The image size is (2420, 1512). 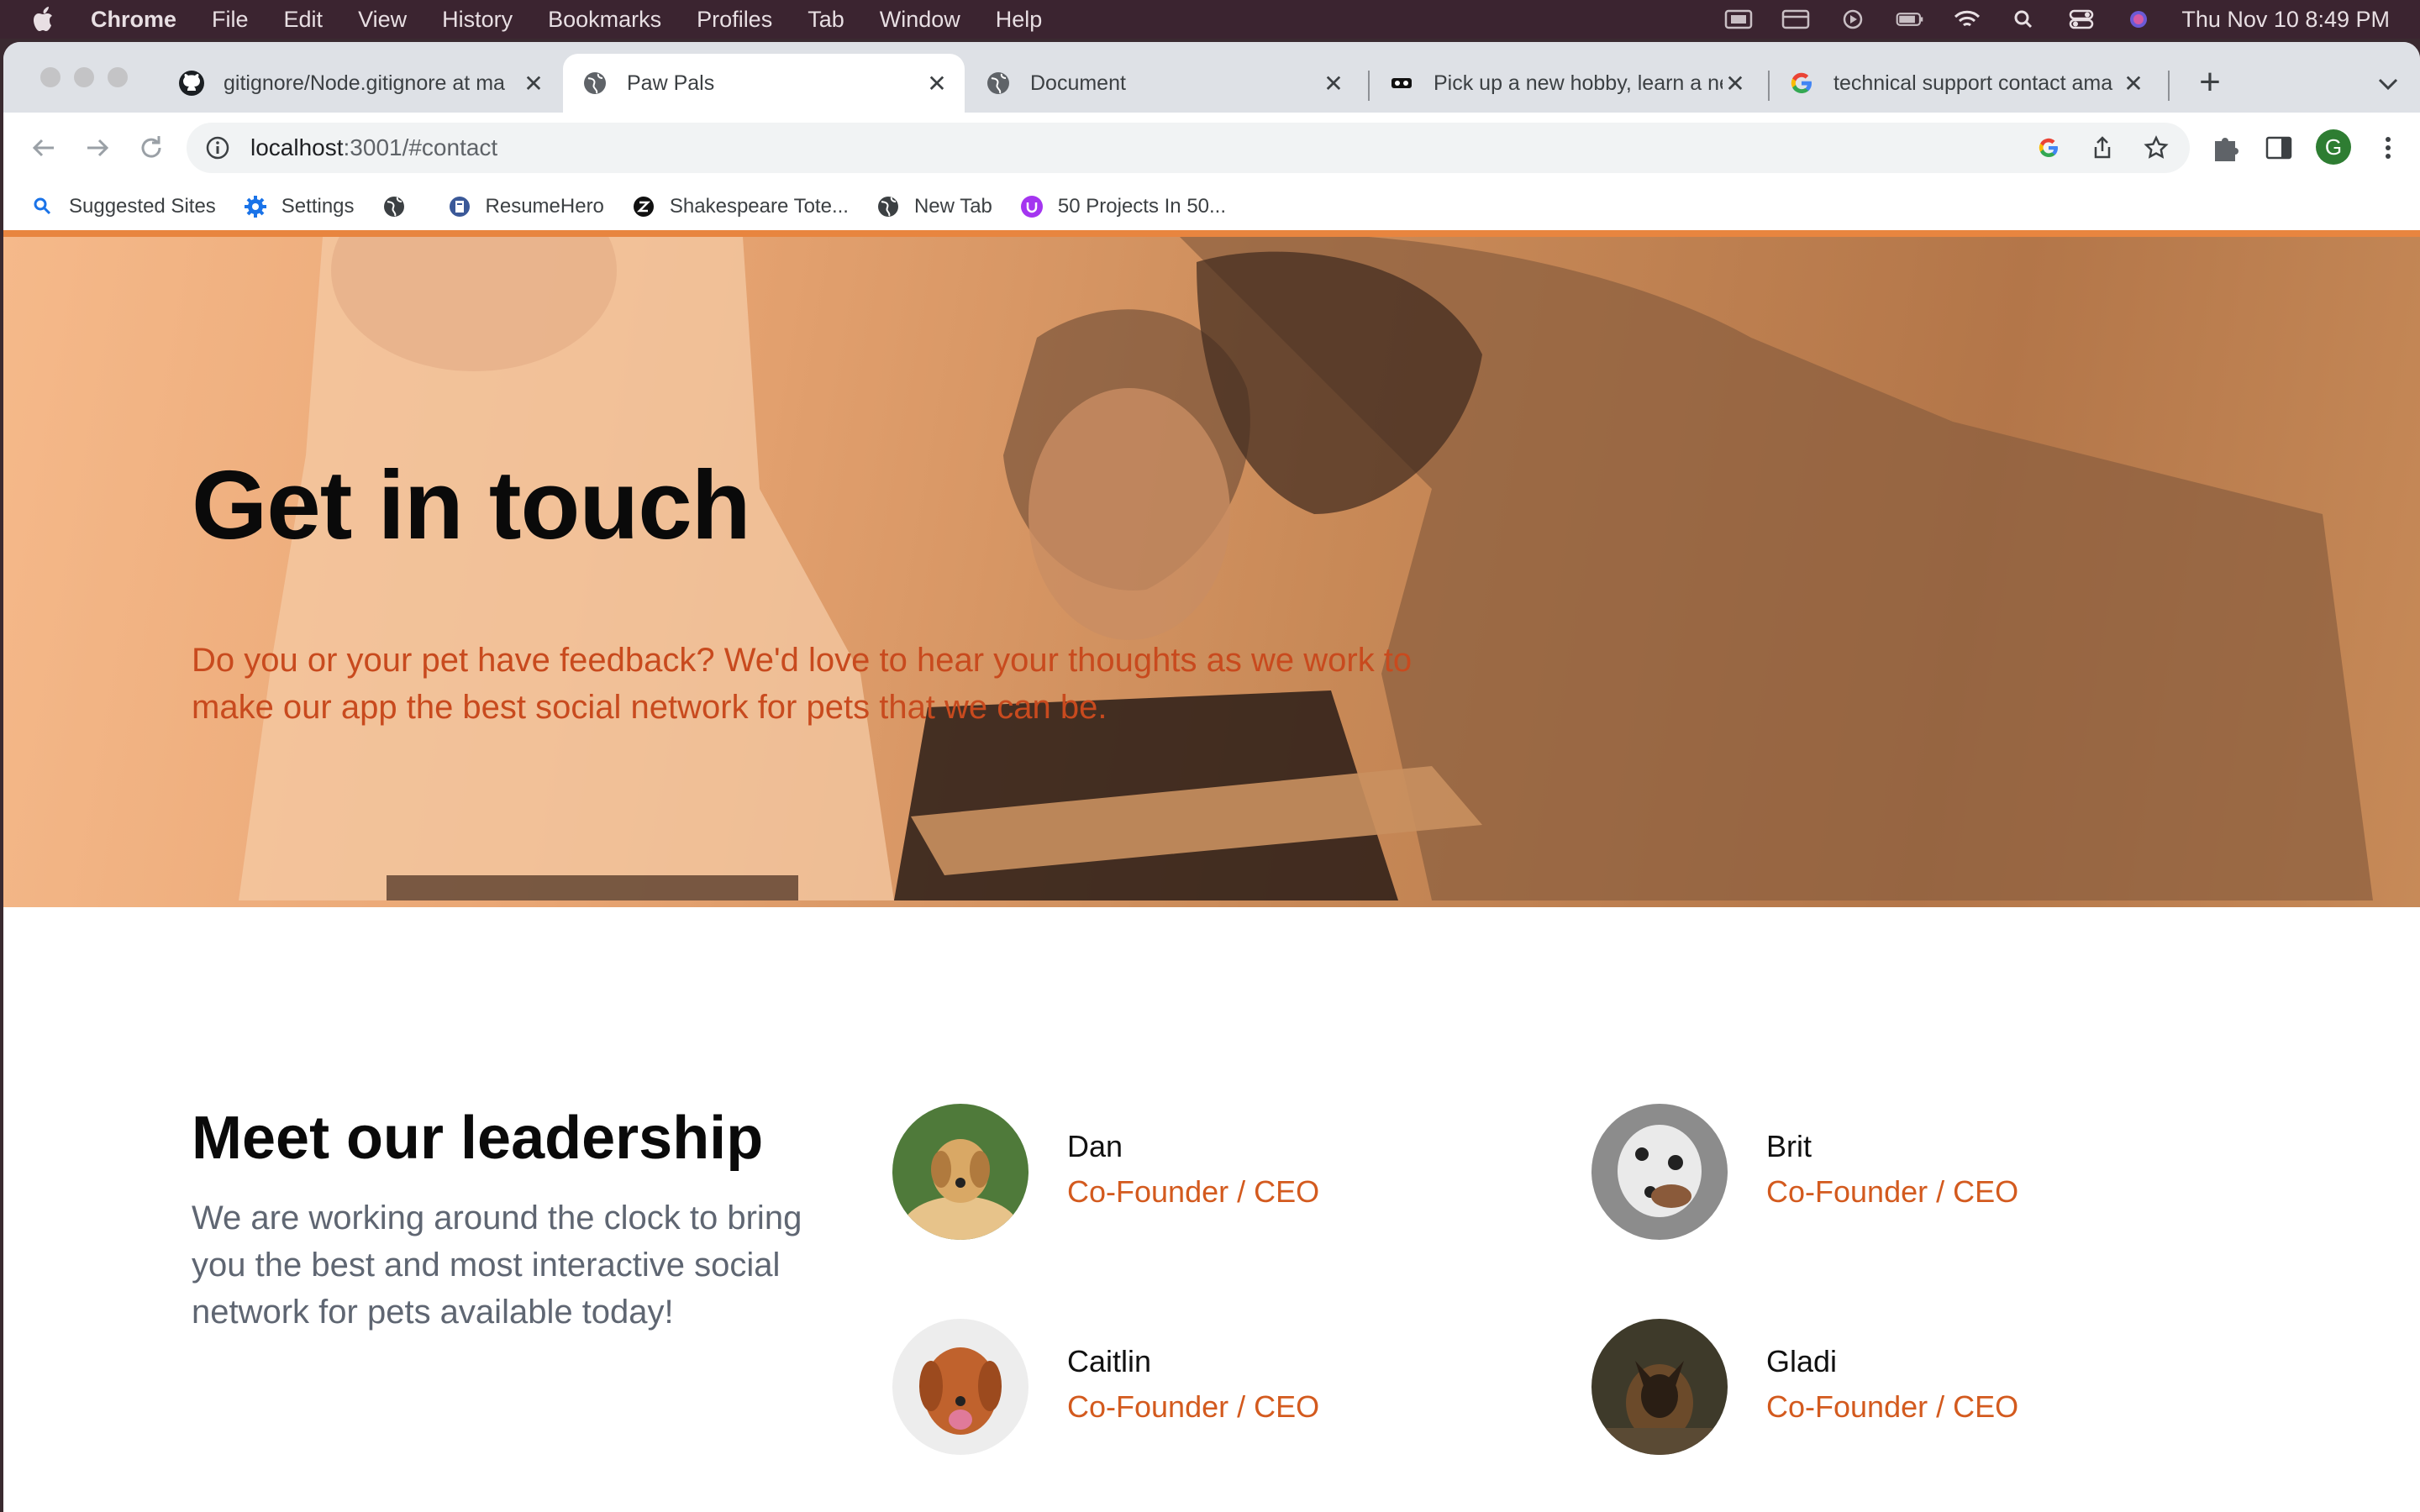 What do you see at coordinates (604, 20) in the screenshot?
I see `menu-bookmarks: Bookmarks` at bounding box center [604, 20].